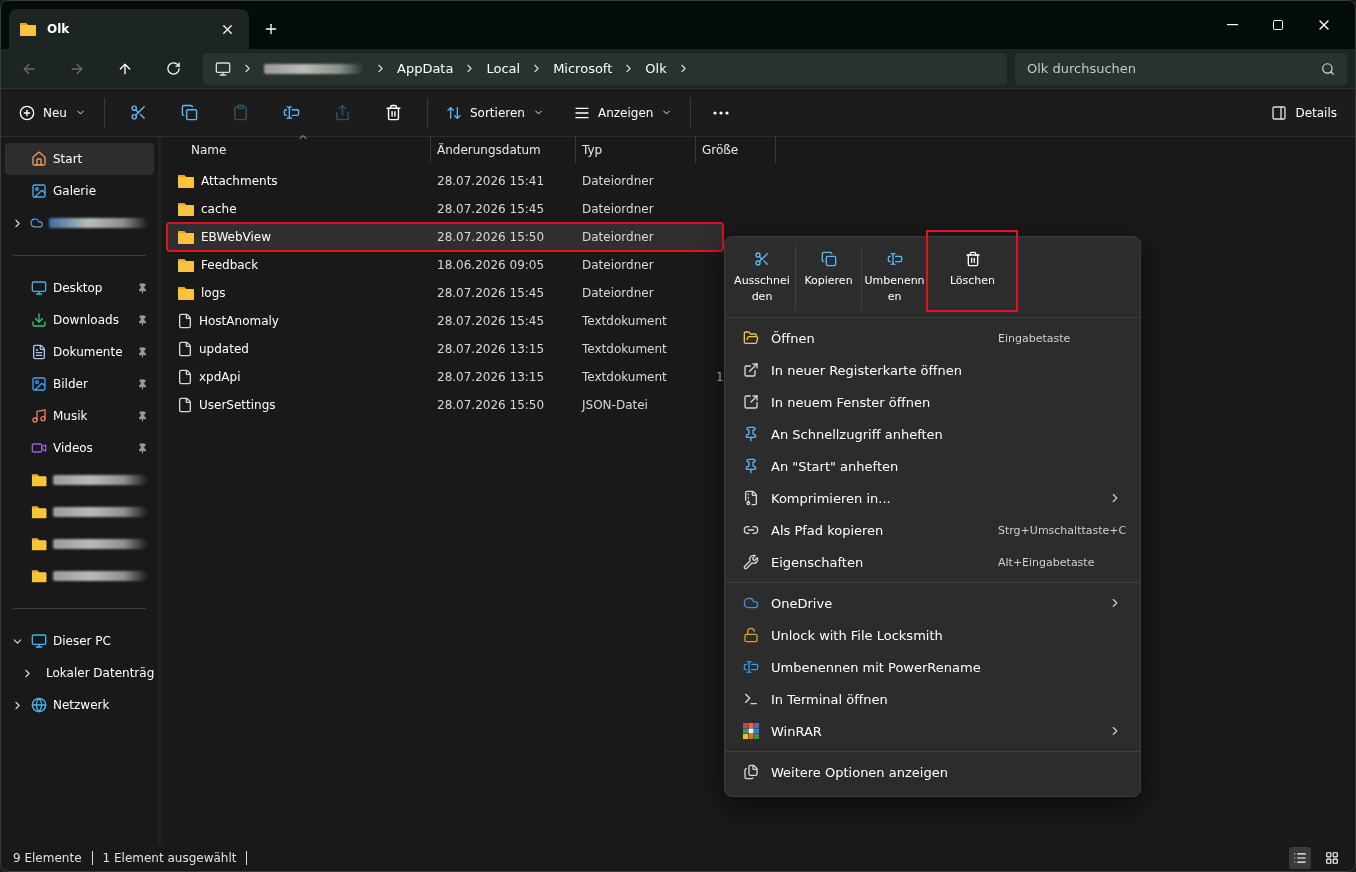  Describe the element at coordinates (39, 288) in the screenshot. I see `desktop-icon` at that location.